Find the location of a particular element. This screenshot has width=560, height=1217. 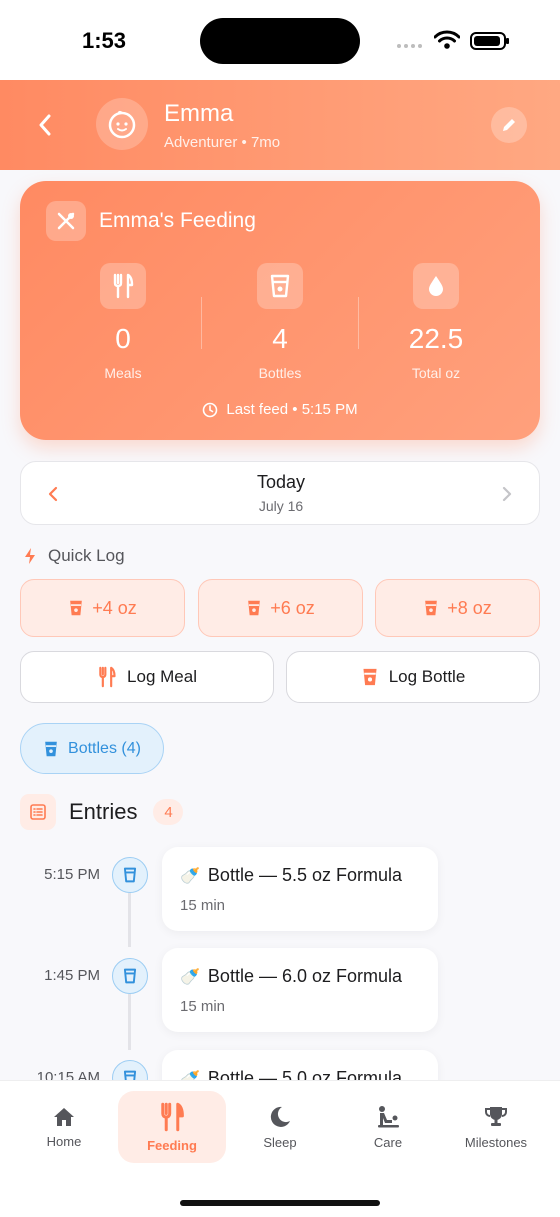

quick-log-label: Quick Log is located at coordinates (74, 556).